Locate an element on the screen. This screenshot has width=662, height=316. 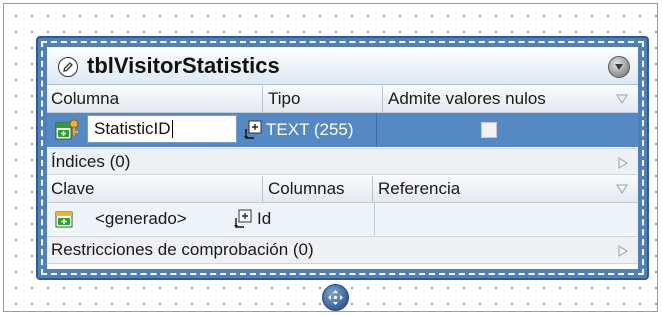
key-row: <generado> Id is located at coordinates (342, 219).